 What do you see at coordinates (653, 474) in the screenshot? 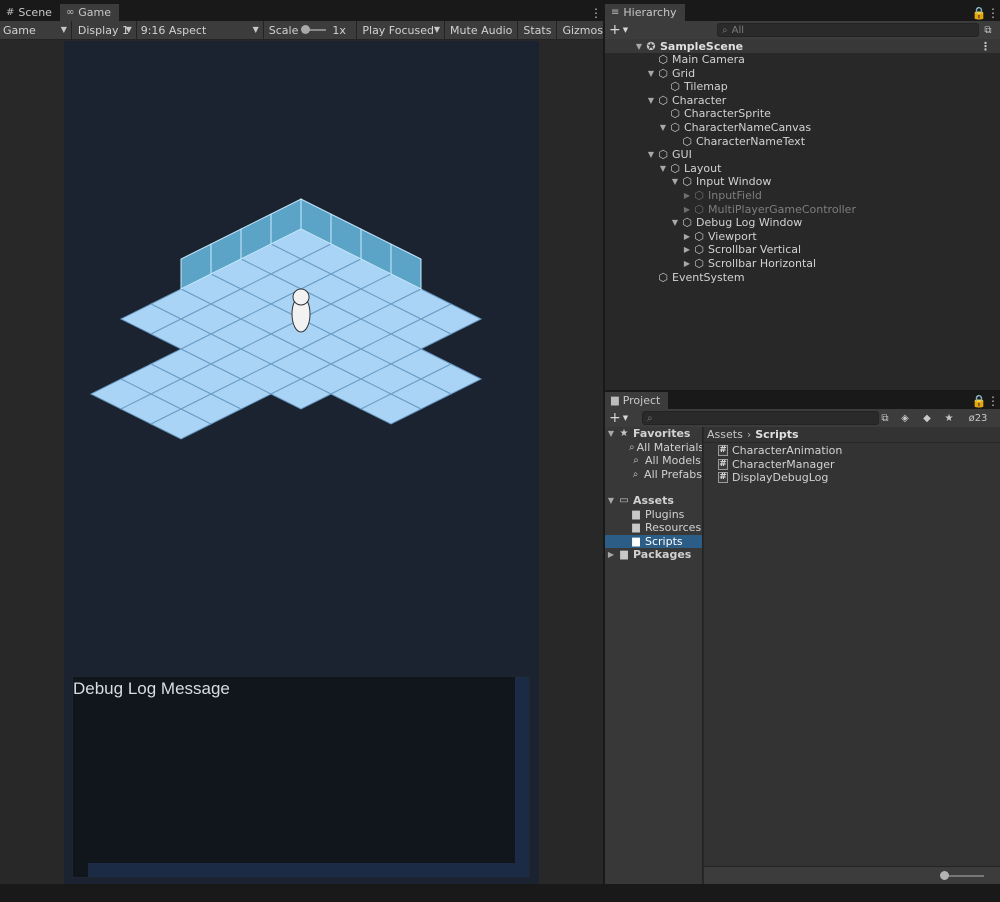
I see `favorite-all-prefabs: ⌕ All Prefabs` at bounding box center [653, 474].